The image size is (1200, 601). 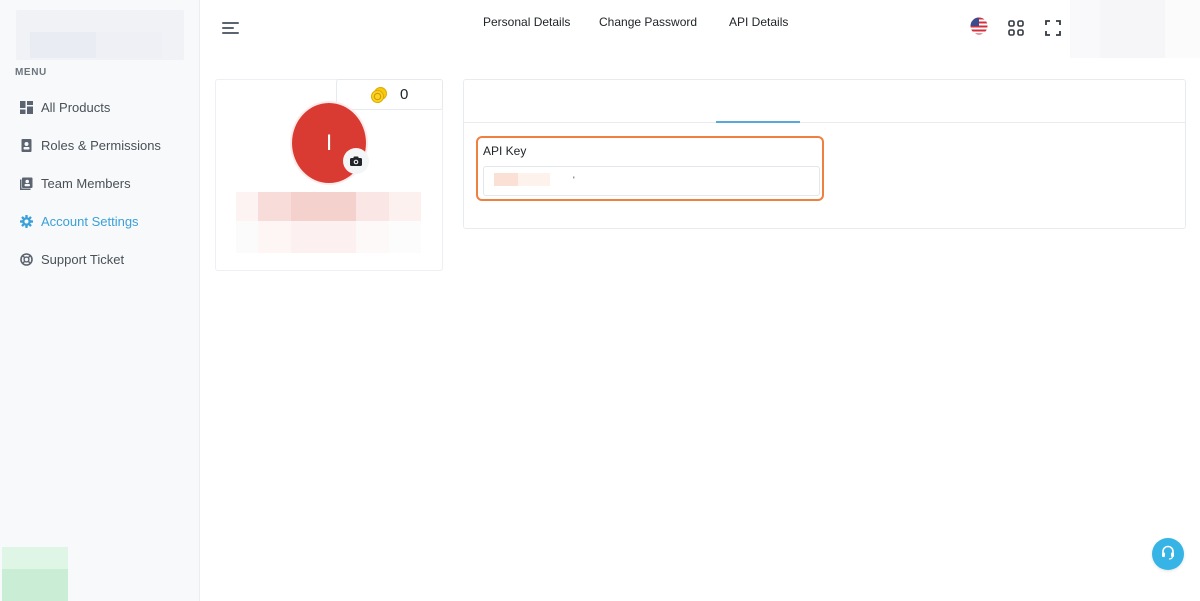 I want to click on sidebar-item-label: Team Members, so click(x=86, y=183).